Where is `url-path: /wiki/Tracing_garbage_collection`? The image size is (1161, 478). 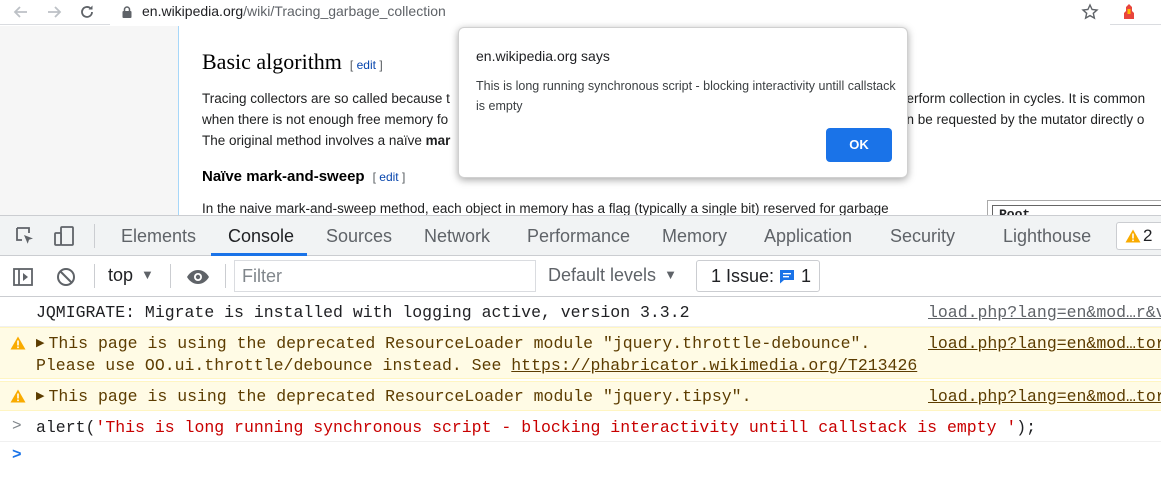
url-path: /wiki/Tracing_garbage_collection is located at coordinates (344, 11).